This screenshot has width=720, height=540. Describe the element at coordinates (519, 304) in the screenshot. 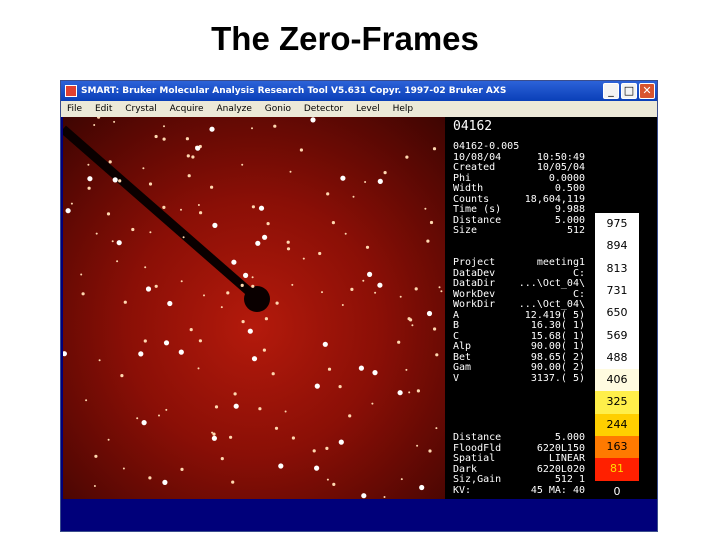

I see `info-row: WorkDir ...\Oct_04\` at that location.